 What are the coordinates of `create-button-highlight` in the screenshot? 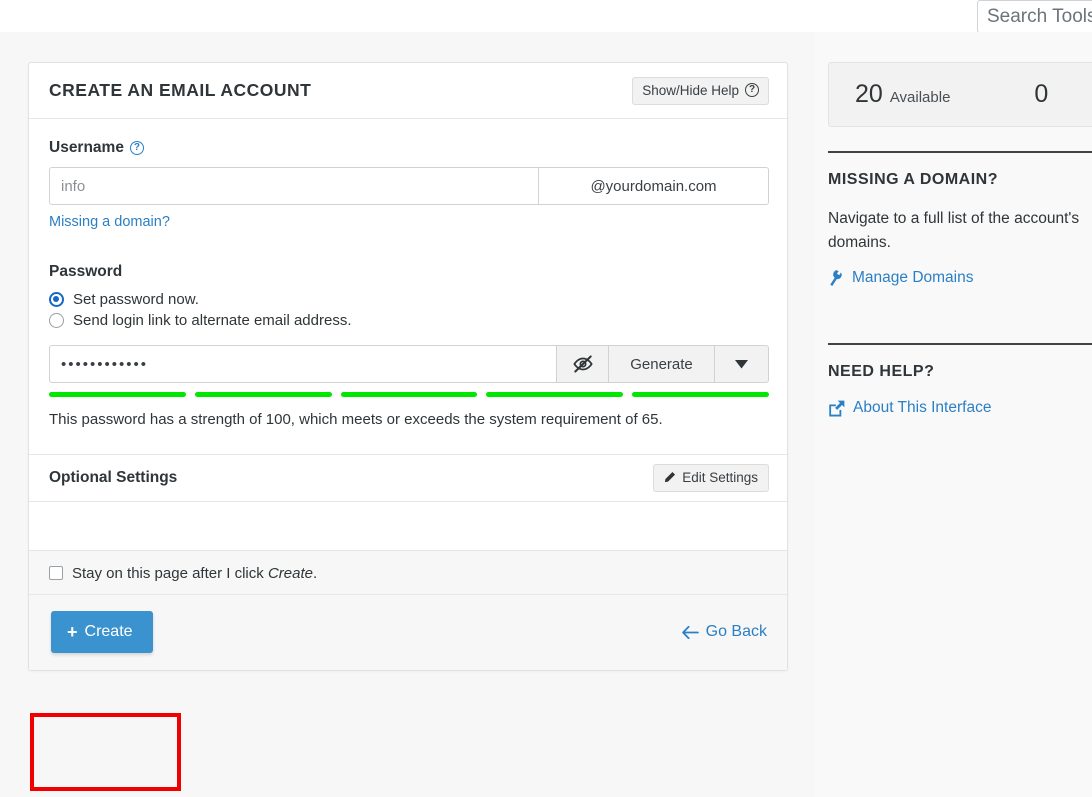 It's located at (105, 752).